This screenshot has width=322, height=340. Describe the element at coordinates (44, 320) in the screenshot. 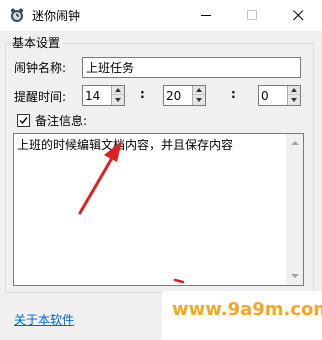

I see `about-link: 关于本软件` at that location.